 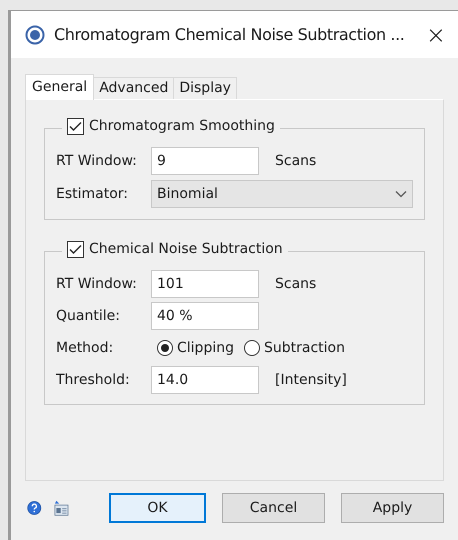 I want to click on radio-option: Subtraction, so click(x=294, y=348).